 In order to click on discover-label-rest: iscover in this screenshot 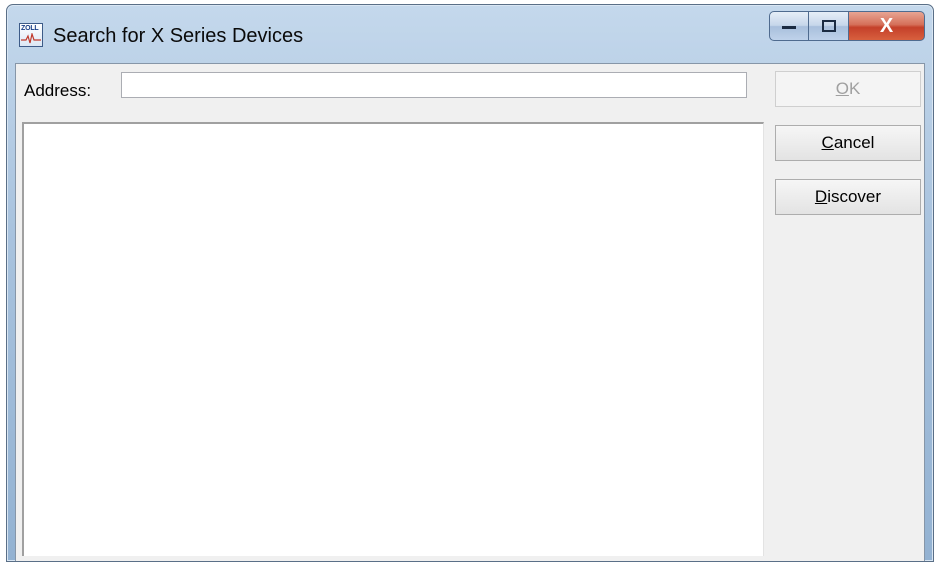, I will do `click(854, 196)`.